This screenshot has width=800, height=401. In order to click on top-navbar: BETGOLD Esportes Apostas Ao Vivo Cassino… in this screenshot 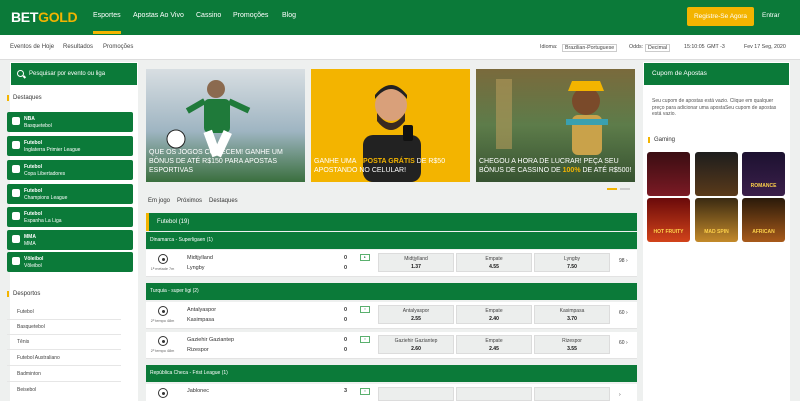, I will do `click(400, 17)`.